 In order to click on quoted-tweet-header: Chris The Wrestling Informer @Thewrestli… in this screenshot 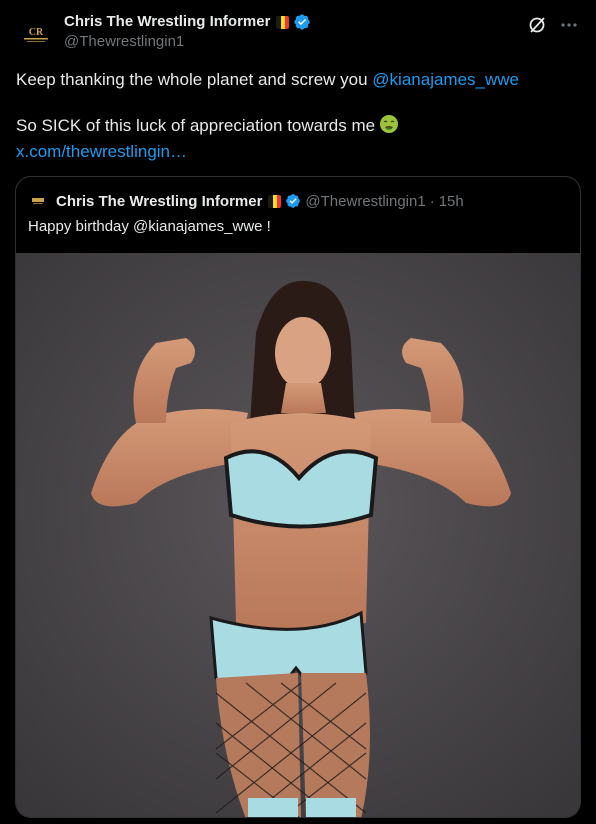, I will do `click(298, 194)`.